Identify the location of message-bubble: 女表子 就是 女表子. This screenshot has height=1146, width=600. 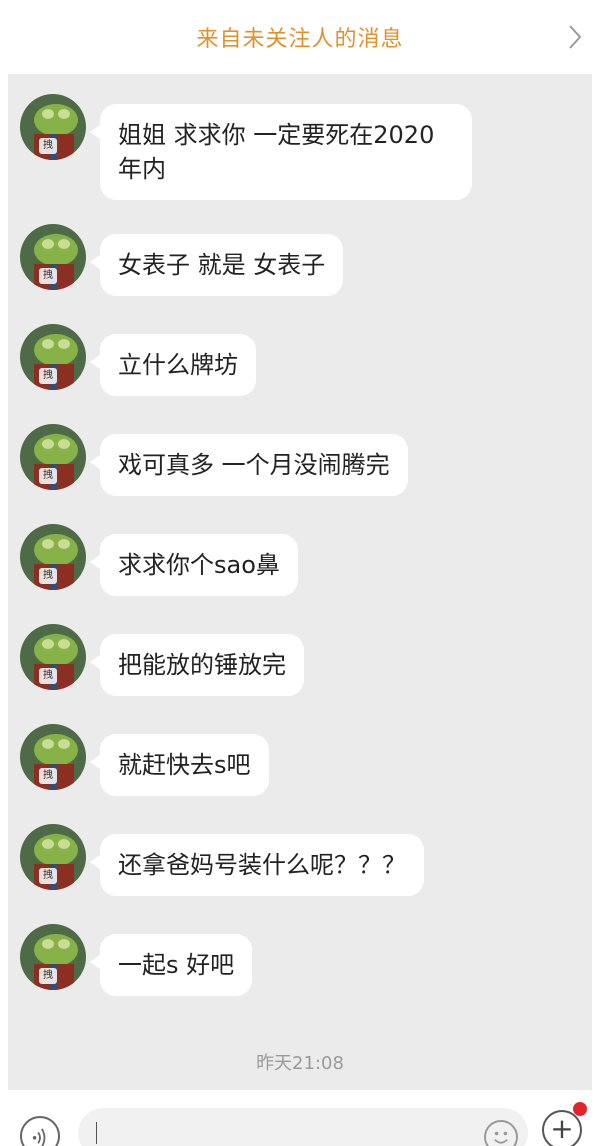
(216, 265).